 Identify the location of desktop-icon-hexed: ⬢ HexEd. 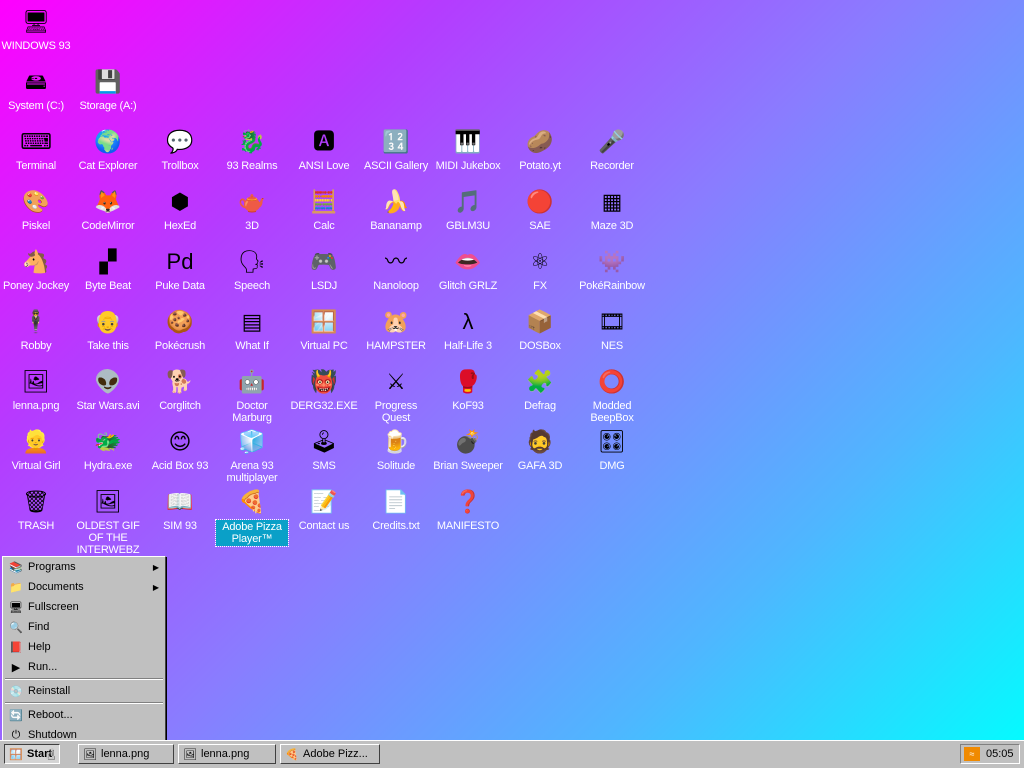
(180, 207).